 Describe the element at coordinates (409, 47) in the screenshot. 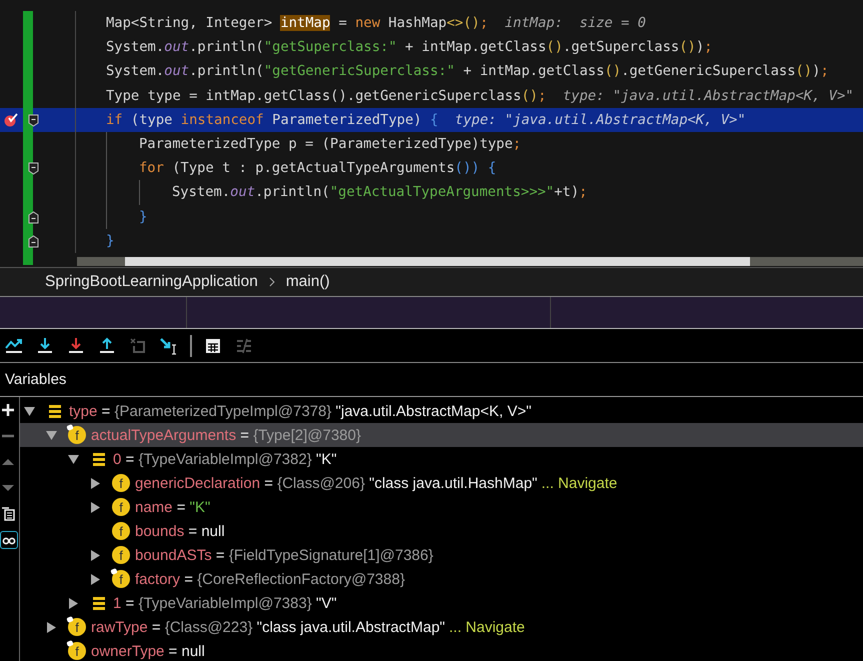

I see `code-text: System.out.println("getSuperclass:" + intMap.getClass().getSuperclass());` at that location.